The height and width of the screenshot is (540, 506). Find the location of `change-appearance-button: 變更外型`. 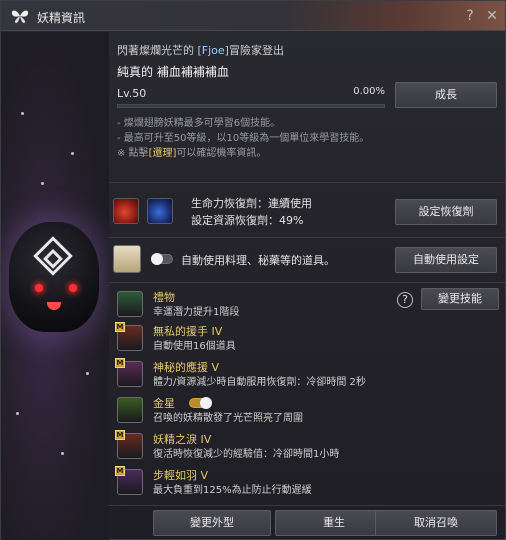

change-appearance-button: 變更外型 is located at coordinates (212, 523).